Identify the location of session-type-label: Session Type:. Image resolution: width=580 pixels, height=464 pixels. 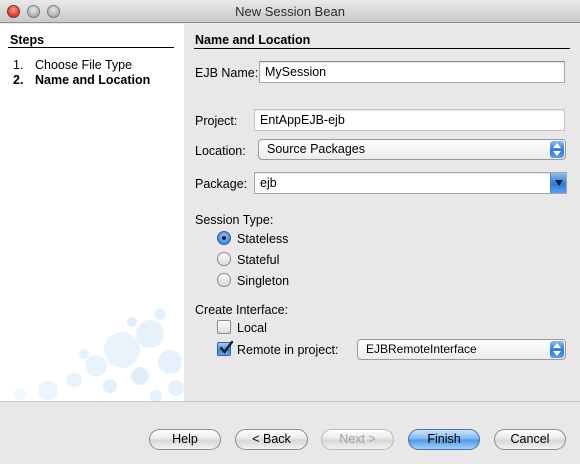
(234, 220).